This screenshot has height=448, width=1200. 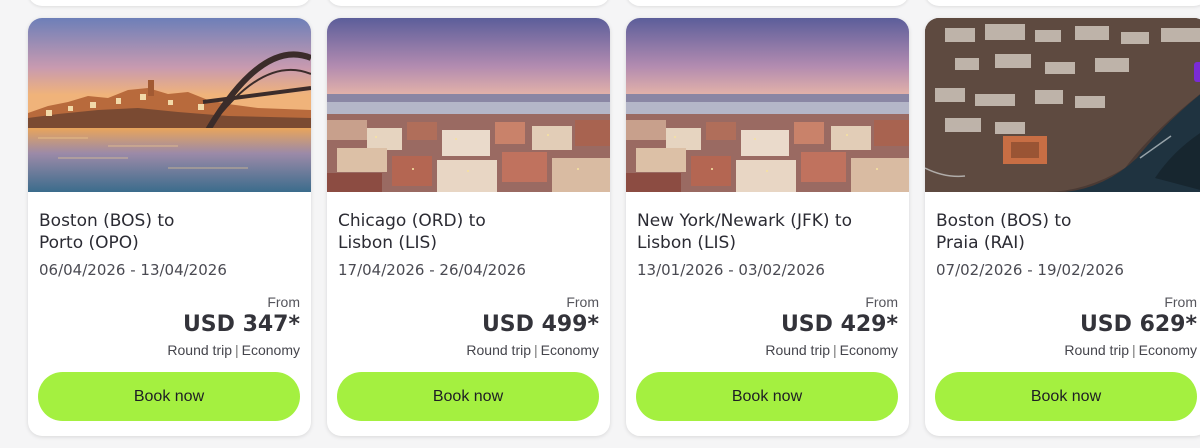 I want to click on price-block: From USD 429* Round trip | Economy, so click(x=767, y=327).